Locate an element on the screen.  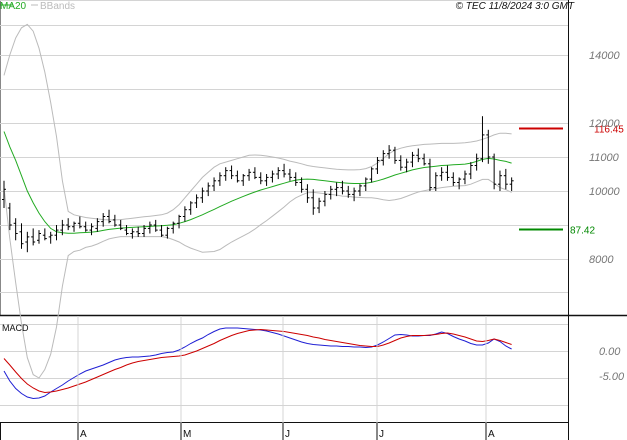
price-tick-label: 14000 is located at coordinates (604, 56).